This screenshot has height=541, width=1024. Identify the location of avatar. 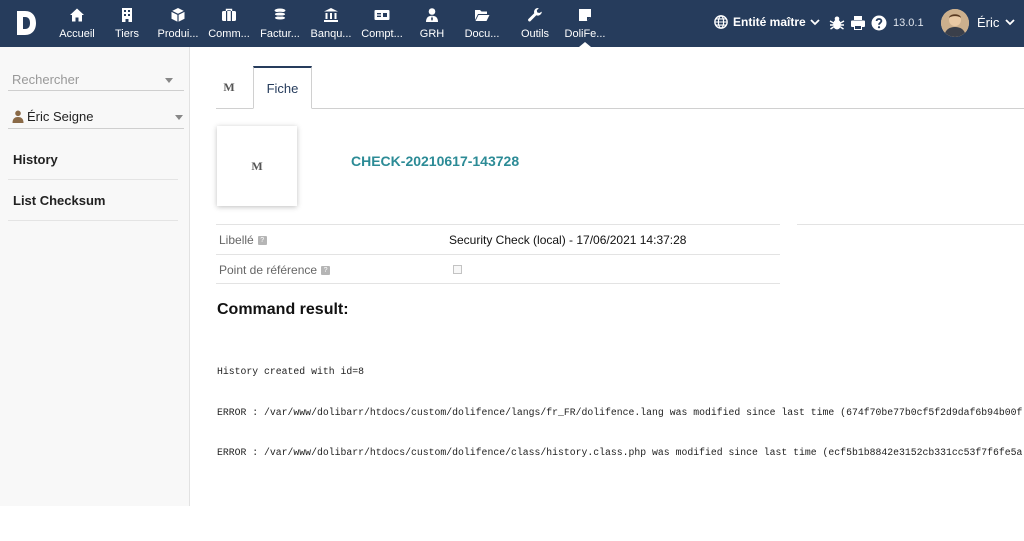
(955, 23).